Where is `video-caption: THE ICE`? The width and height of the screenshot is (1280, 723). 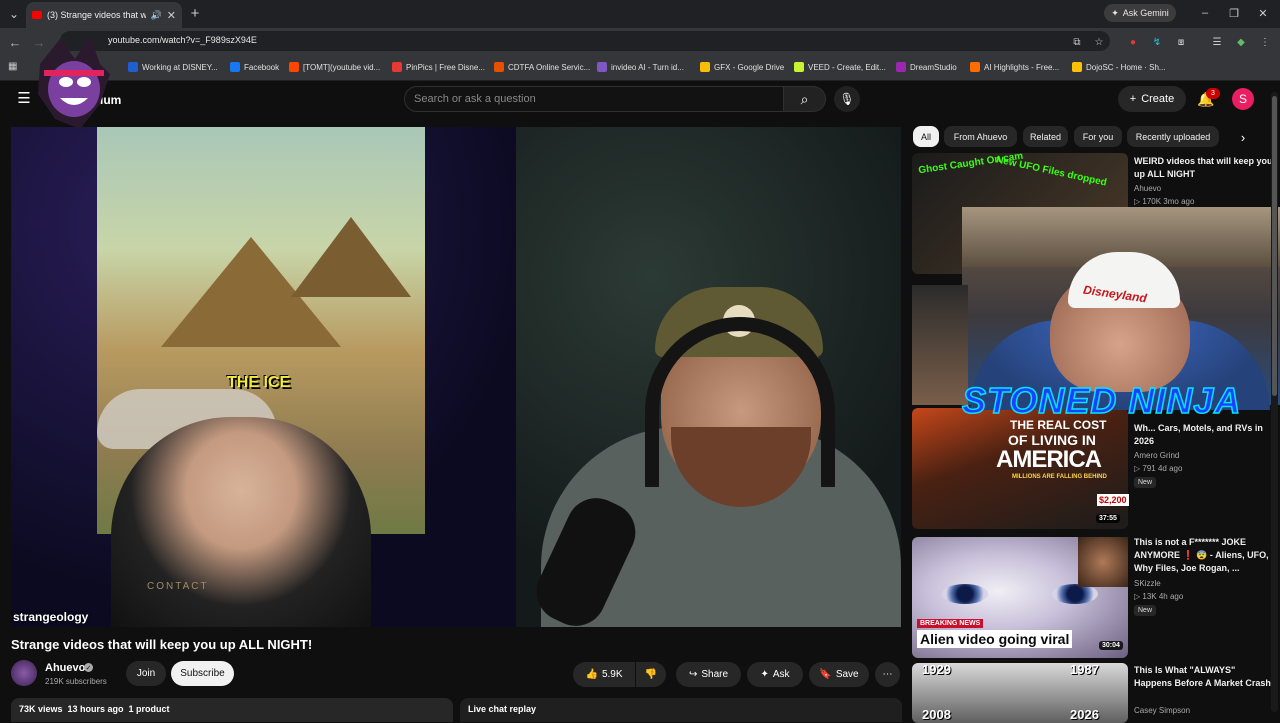
video-caption: THE ICE is located at coordinates (259, 382).